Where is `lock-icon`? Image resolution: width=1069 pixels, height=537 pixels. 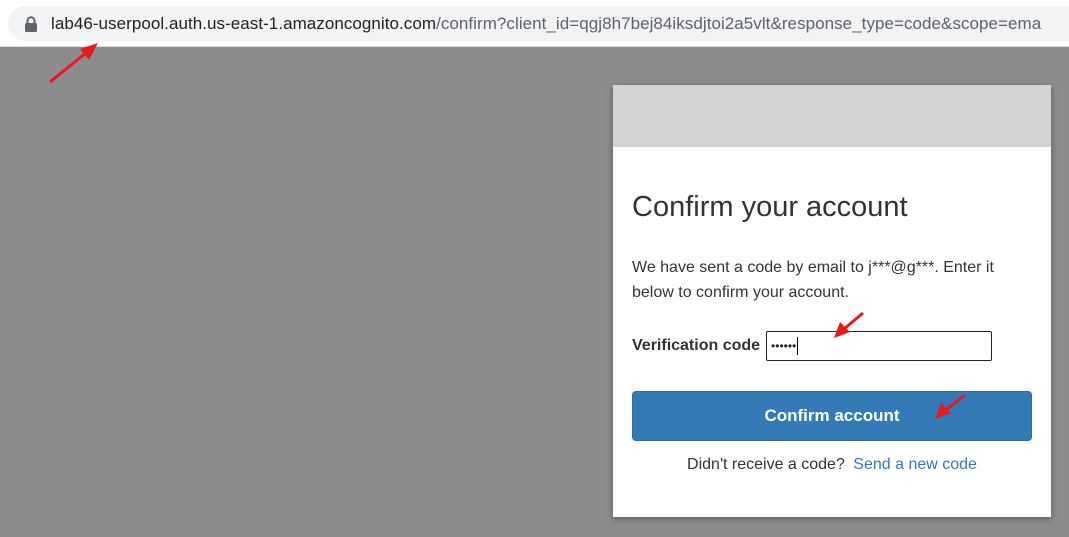 lock-icon is located at coordinates (31, 23).